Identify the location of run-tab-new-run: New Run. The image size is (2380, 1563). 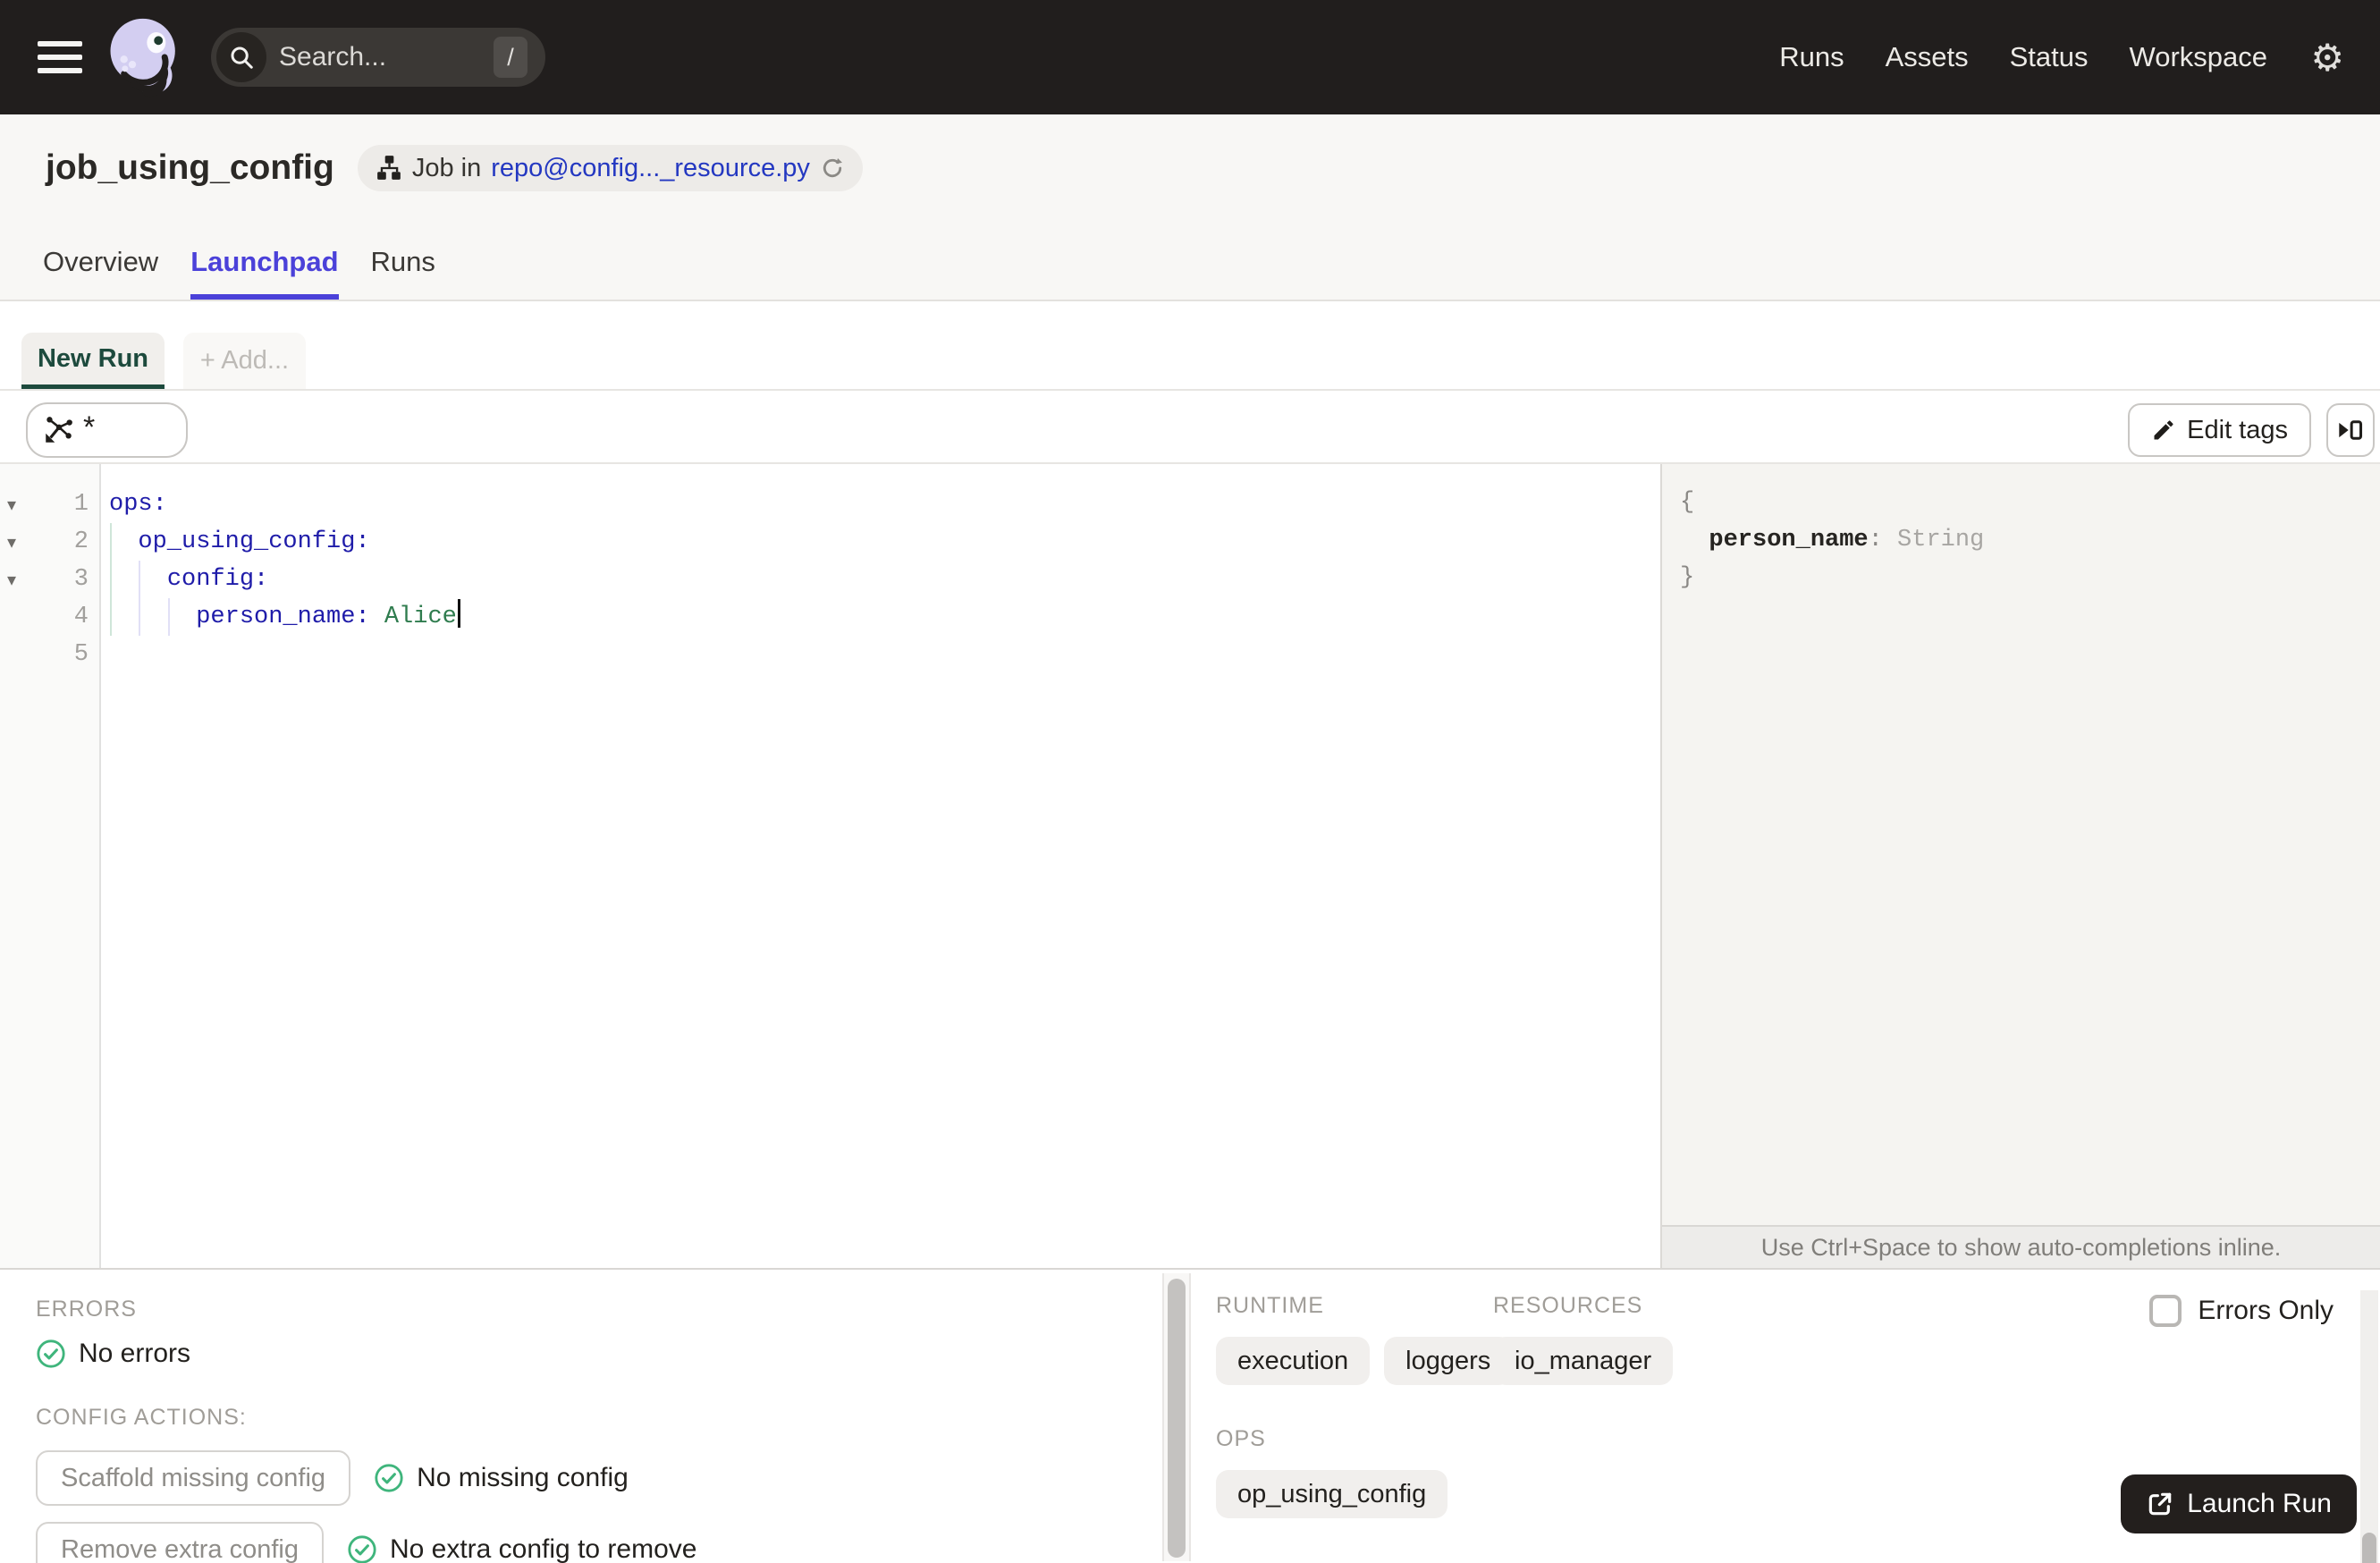
(93, 361).